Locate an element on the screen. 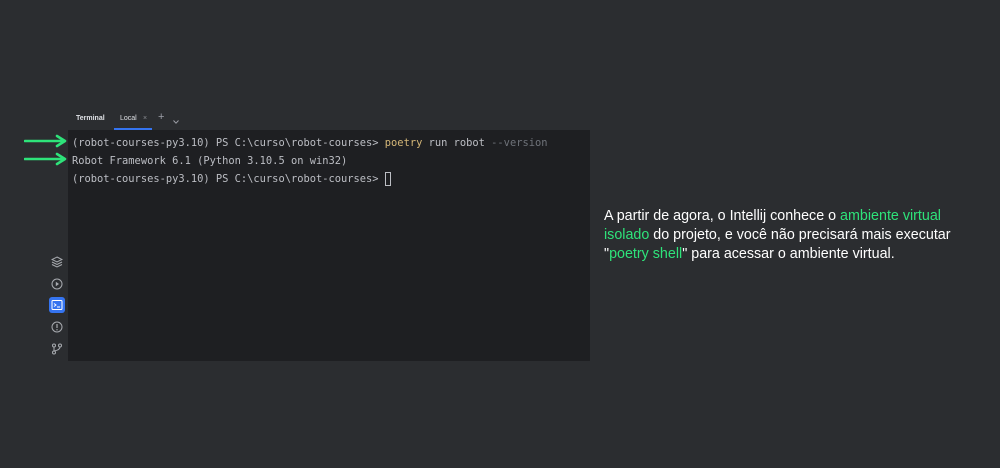 The height and width of the screenshot is (468, 1000). add-tab-button: + is located at coordinates (161, 117).